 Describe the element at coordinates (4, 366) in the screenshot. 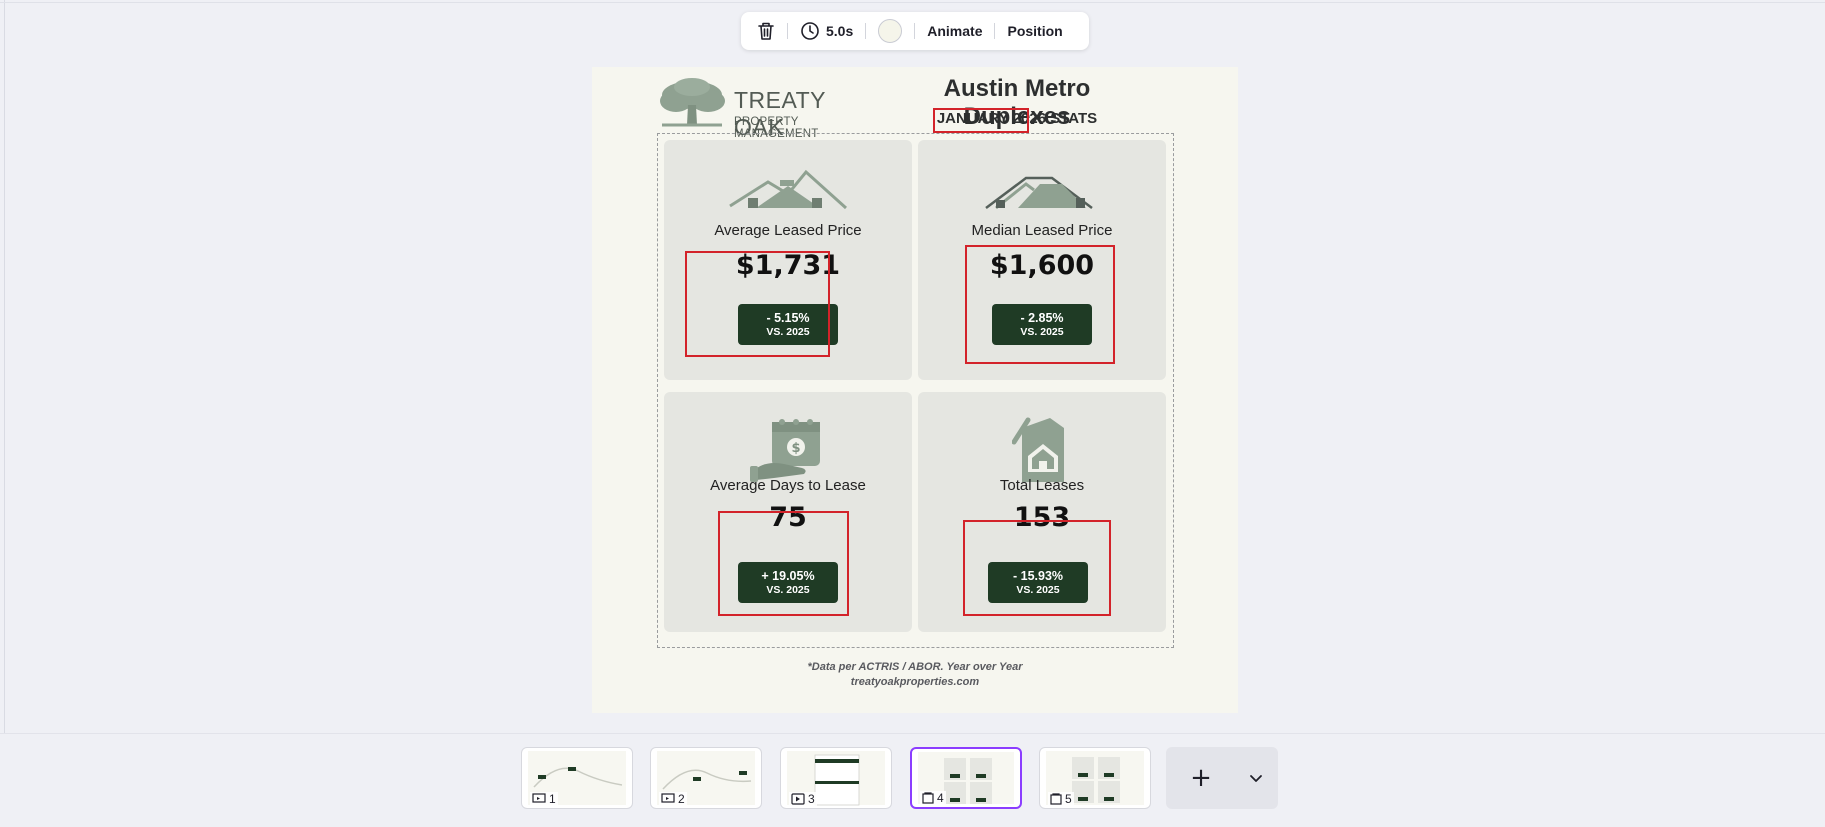

I see `ruler-left` at that location.